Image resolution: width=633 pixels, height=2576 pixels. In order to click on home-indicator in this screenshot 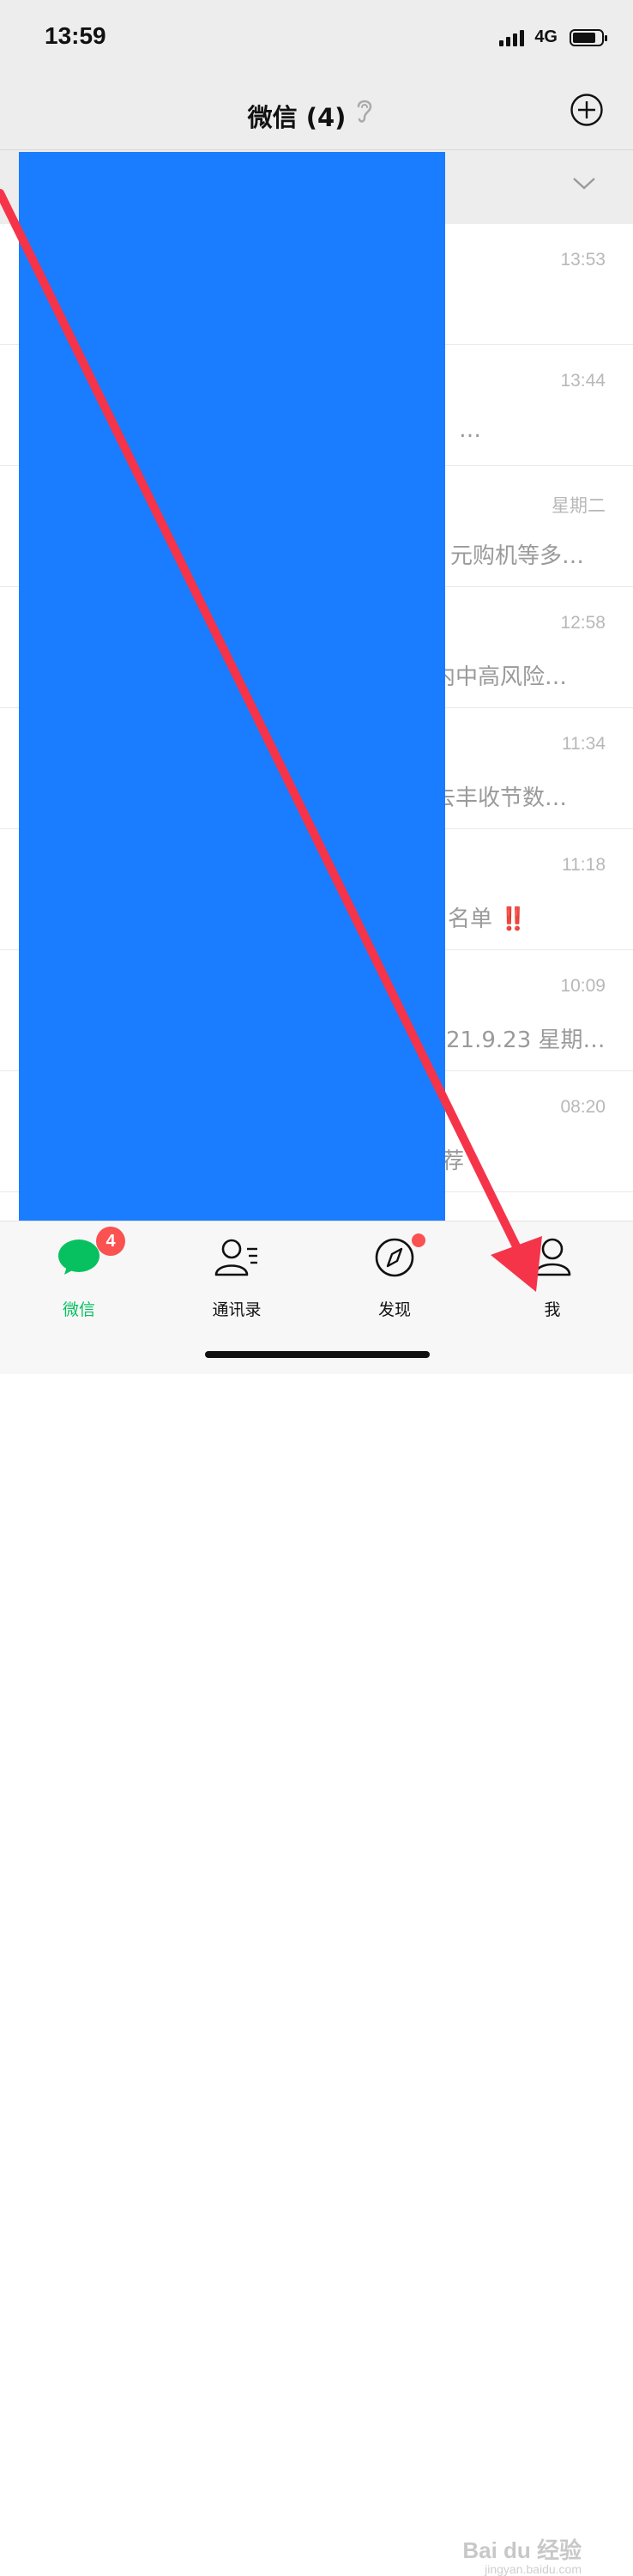, I will do `click(317, 1354)`.